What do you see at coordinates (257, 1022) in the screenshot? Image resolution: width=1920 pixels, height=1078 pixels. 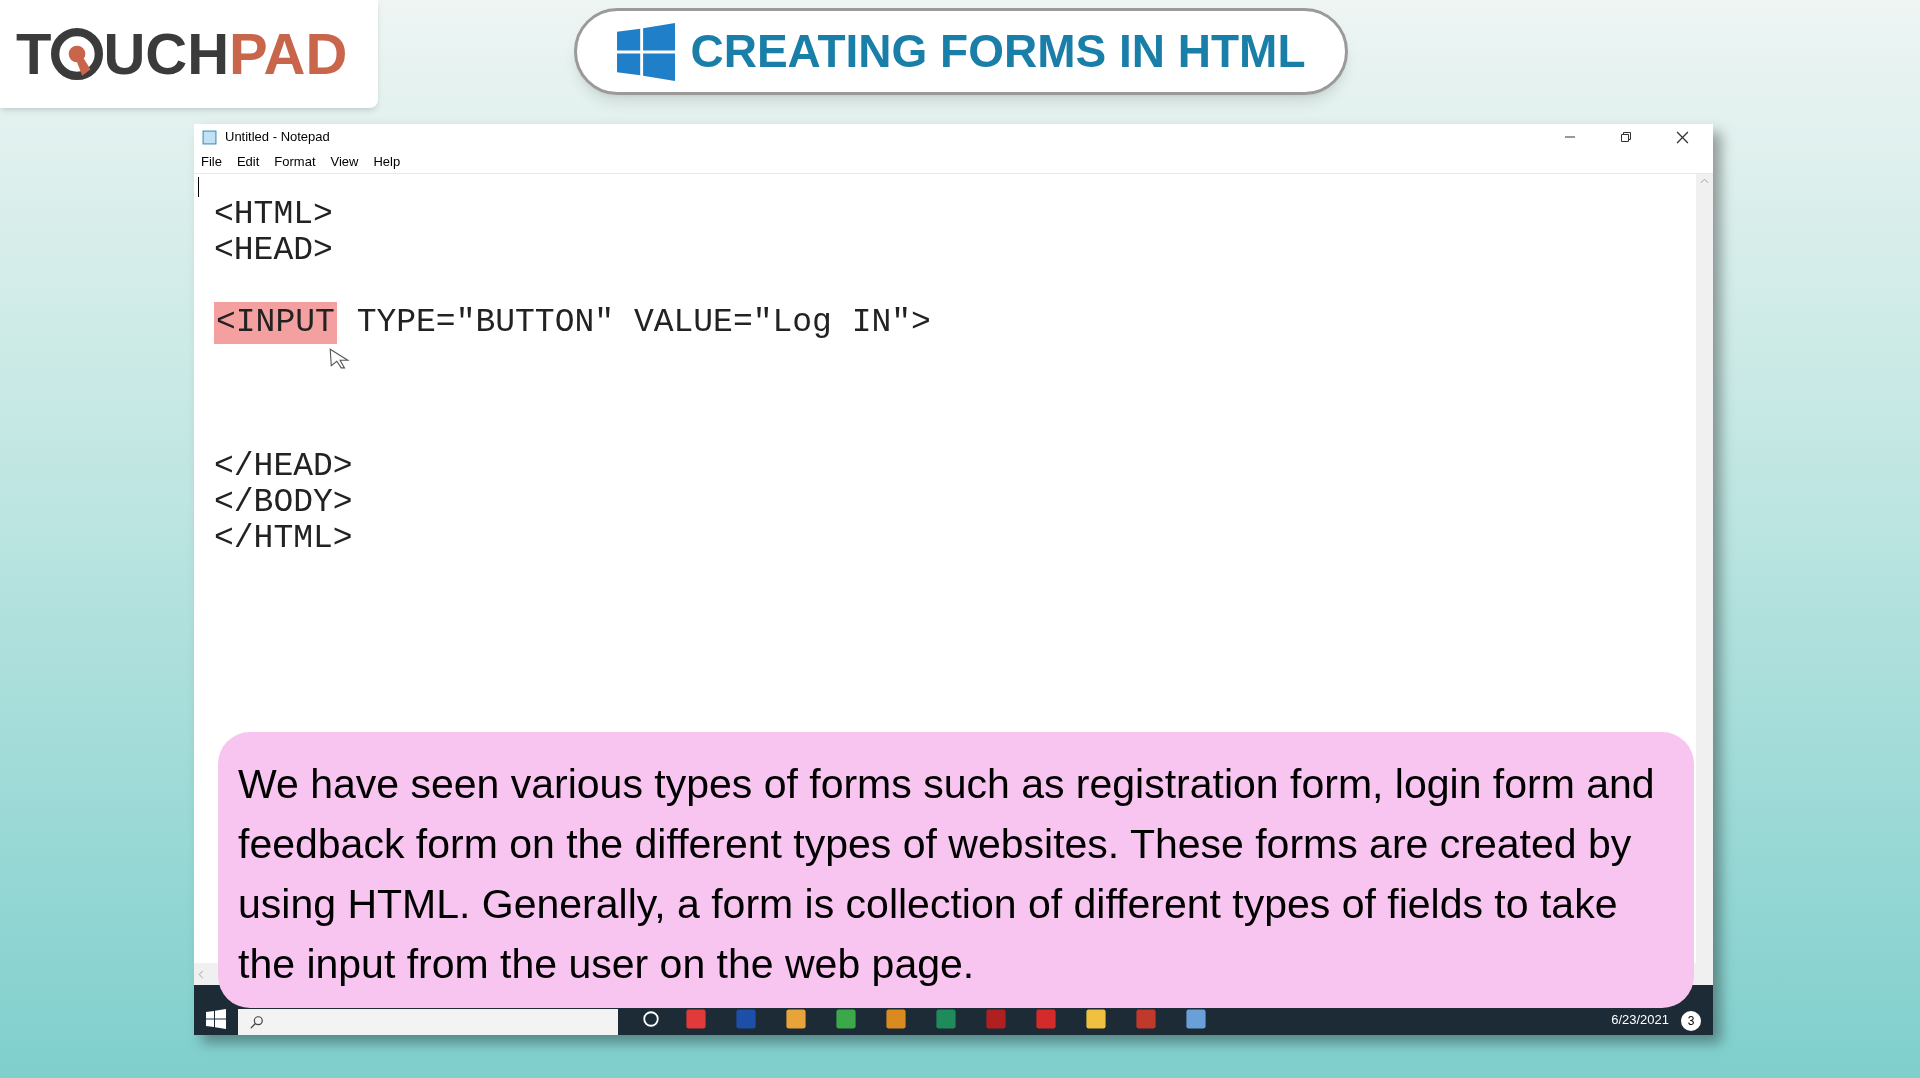 I see `search-icon` at bounding box center [257, 1022].